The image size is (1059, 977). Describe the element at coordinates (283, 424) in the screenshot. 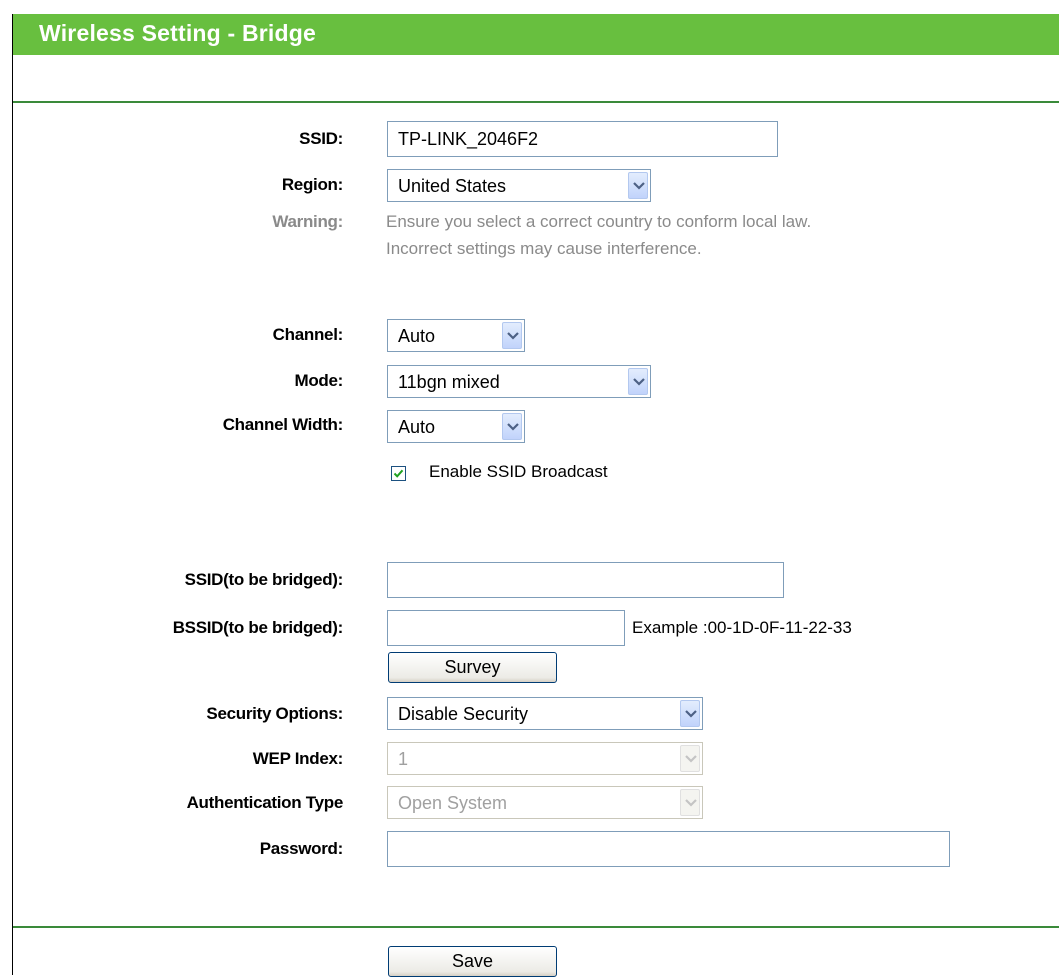

I see `channel-width-label: Channel Width:` at that location.